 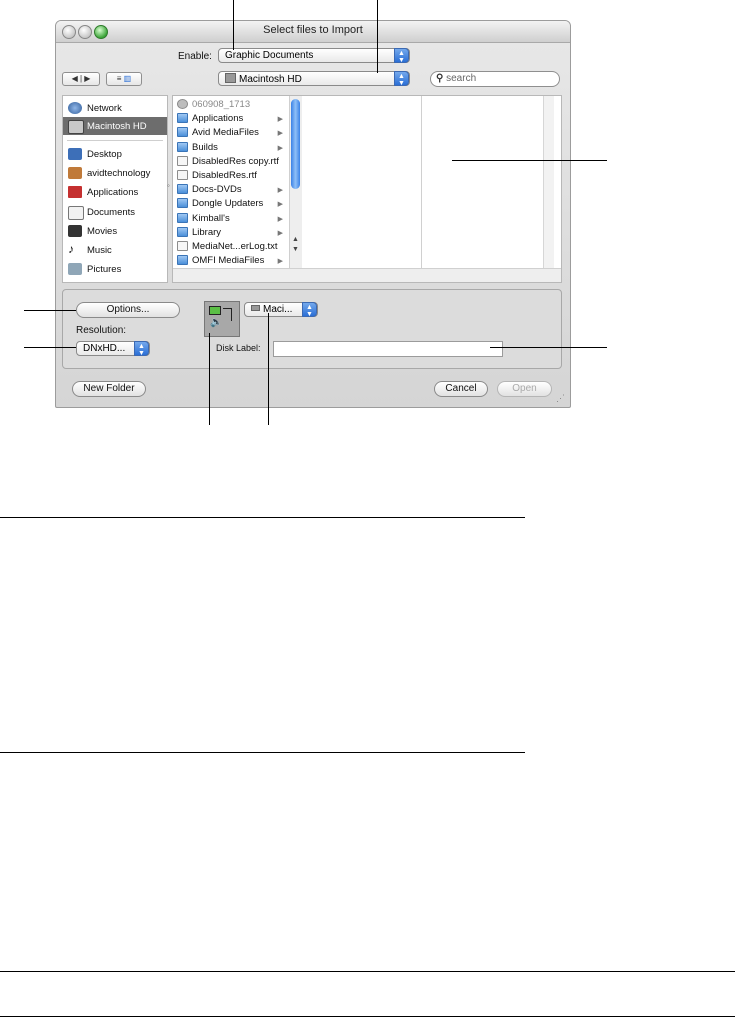 What do you see at coordinates (314, 56) in the screenshot?
I see `enable-popup: Graphic Documents ▲ ▼` at bounding box center [314, 56].